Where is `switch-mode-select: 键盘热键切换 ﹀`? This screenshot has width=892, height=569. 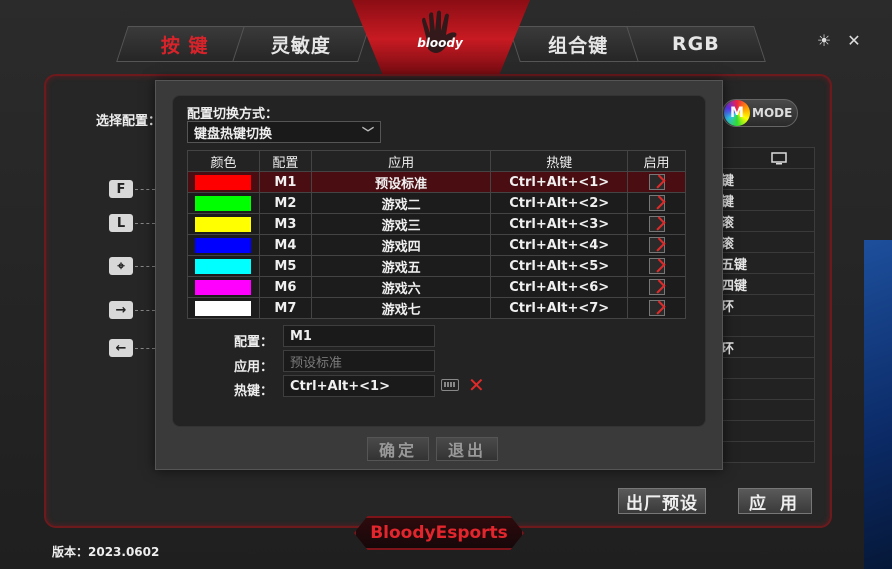
switch-mode-select: 键盘热键切换 ﹀ is located at coordinates (284, 132).